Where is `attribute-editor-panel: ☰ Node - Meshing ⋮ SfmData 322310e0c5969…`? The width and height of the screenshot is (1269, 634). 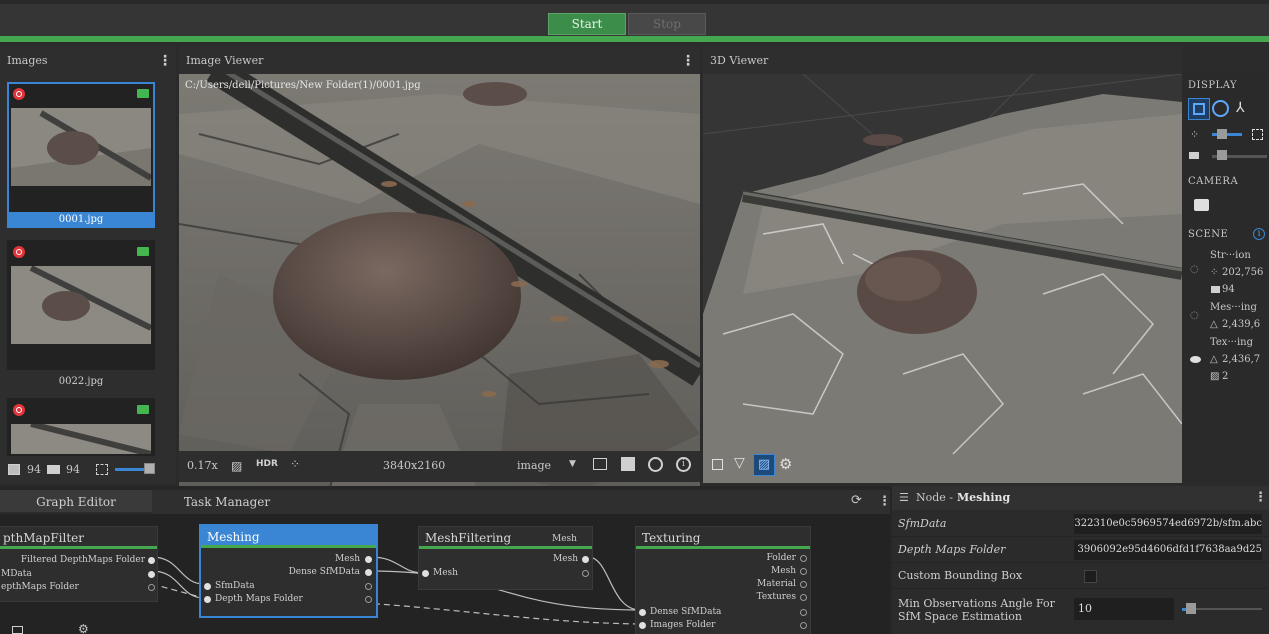 attribute-editor-panel: ☰ Node - Meshing ⋮ SfmData 322310e0c5969… is located at coordinates (1080, 560).